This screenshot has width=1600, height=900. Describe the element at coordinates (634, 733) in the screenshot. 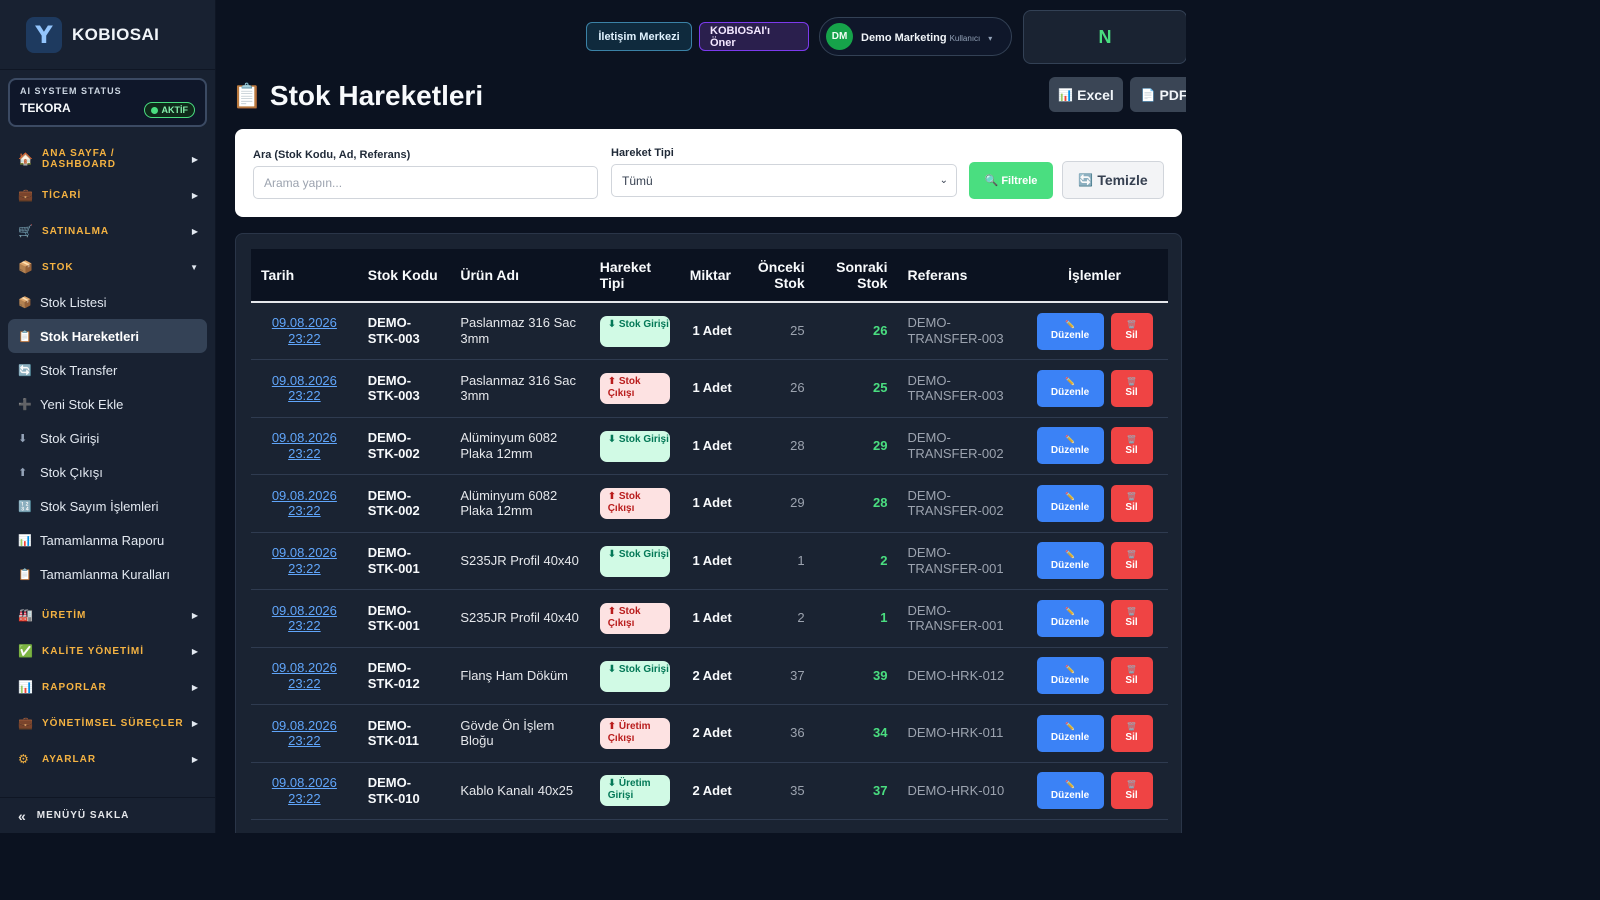

I see `movement-type-cell: ⬆ Üretim Çıkışı` at that location.